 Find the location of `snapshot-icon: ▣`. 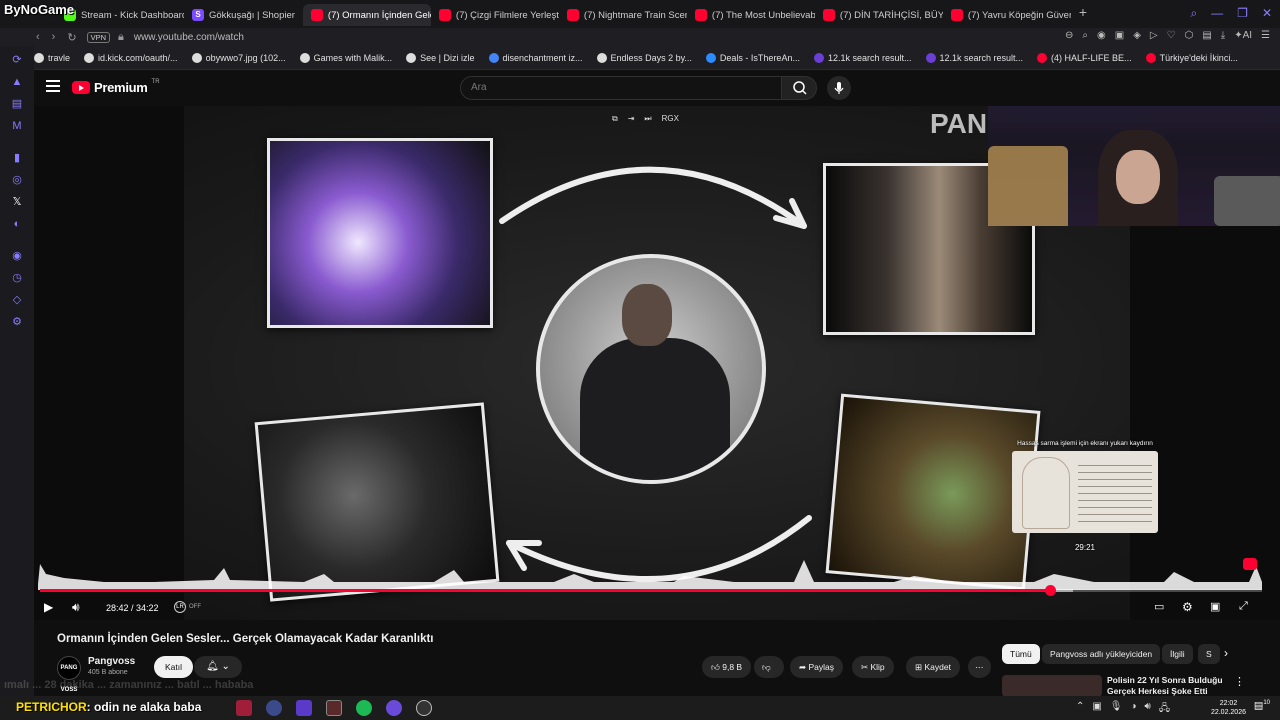

snapshot-icon: ▣ is located at coordinates (1119, 35).